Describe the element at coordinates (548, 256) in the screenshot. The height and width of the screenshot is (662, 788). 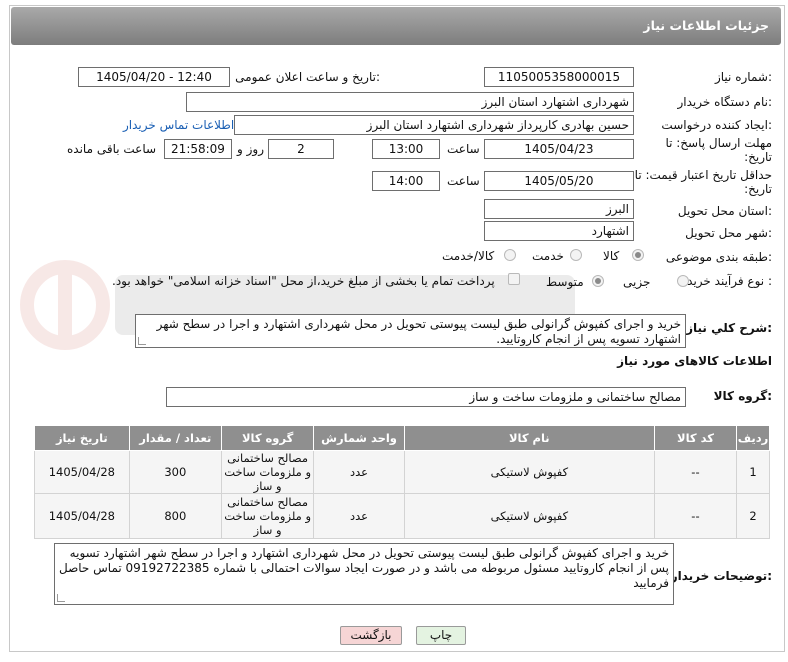
I see `category-service-label: خدمت` at that location.